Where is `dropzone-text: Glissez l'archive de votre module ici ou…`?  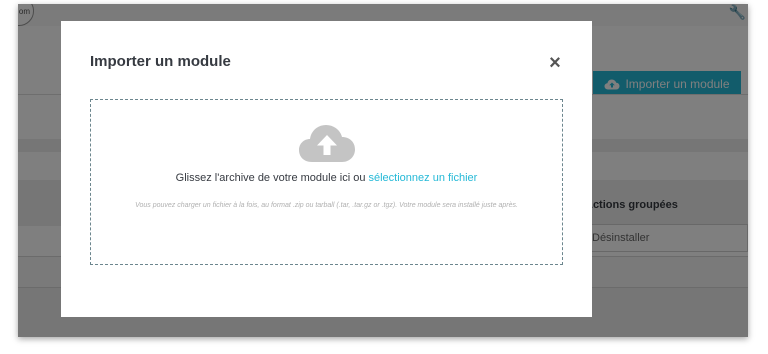
dropzone-text: Glissez l'archive de votre module ici ou… is located at coordinates (326, 178).